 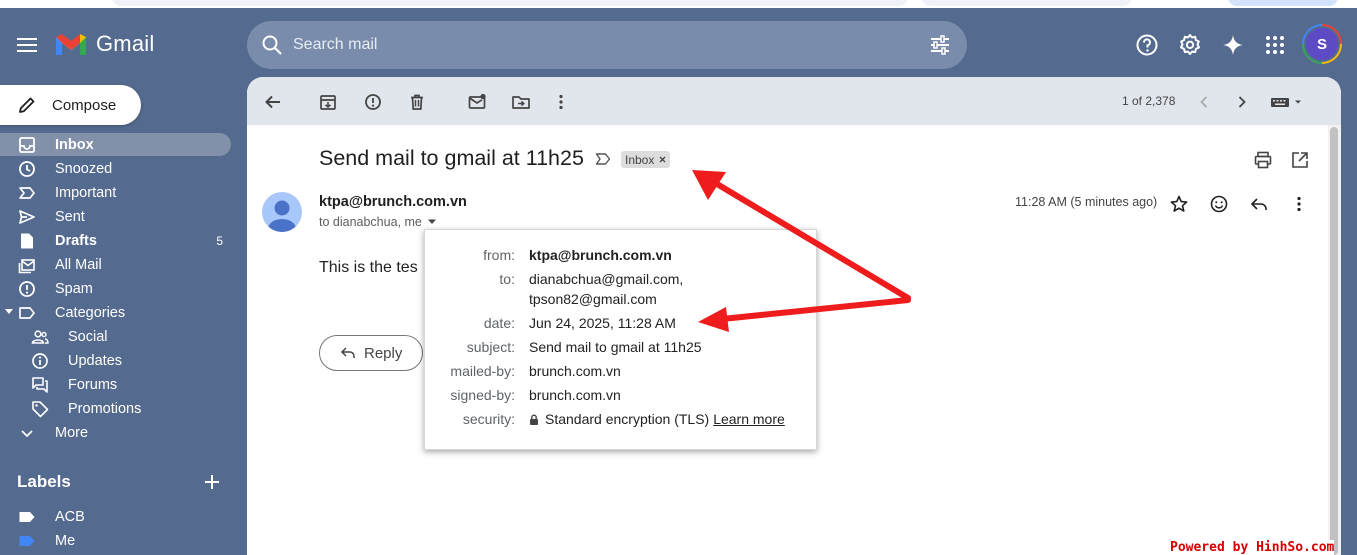 I want to click on browser-address-bar, so click(x=510, y=3).